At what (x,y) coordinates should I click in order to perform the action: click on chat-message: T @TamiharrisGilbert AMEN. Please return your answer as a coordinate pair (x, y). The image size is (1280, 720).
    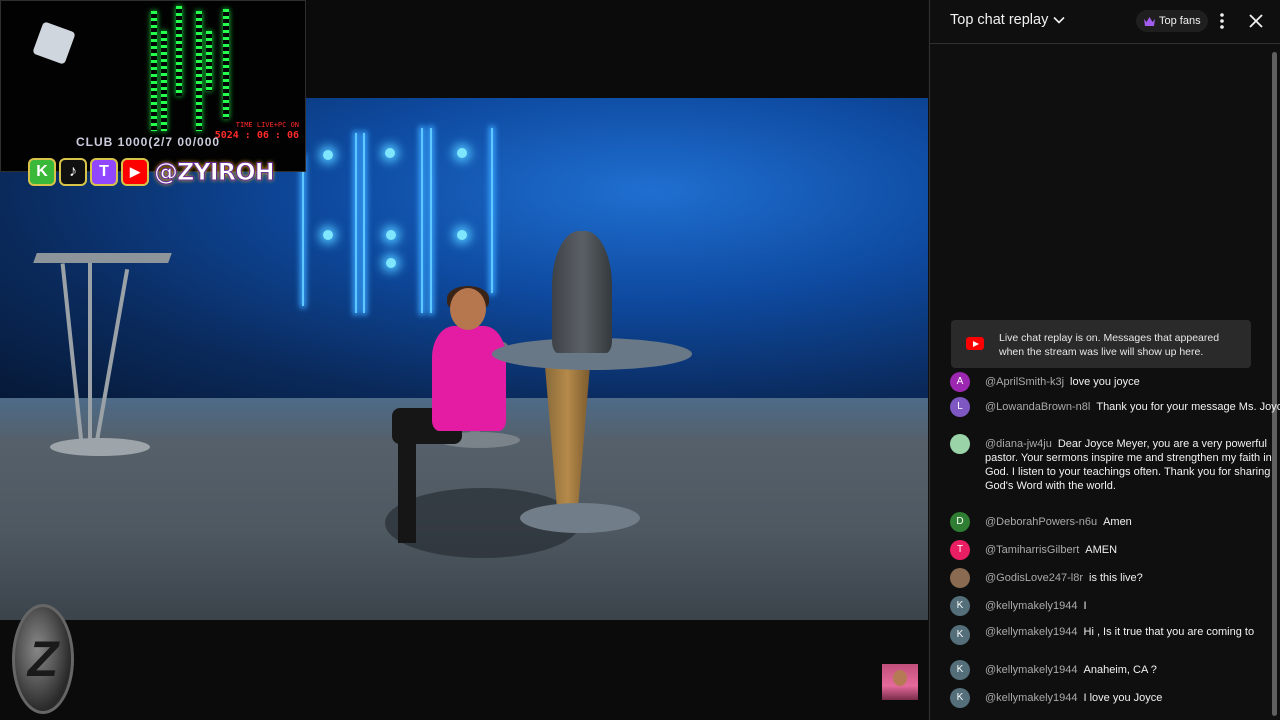
    Looking at the image, I should click on (1115, 550).